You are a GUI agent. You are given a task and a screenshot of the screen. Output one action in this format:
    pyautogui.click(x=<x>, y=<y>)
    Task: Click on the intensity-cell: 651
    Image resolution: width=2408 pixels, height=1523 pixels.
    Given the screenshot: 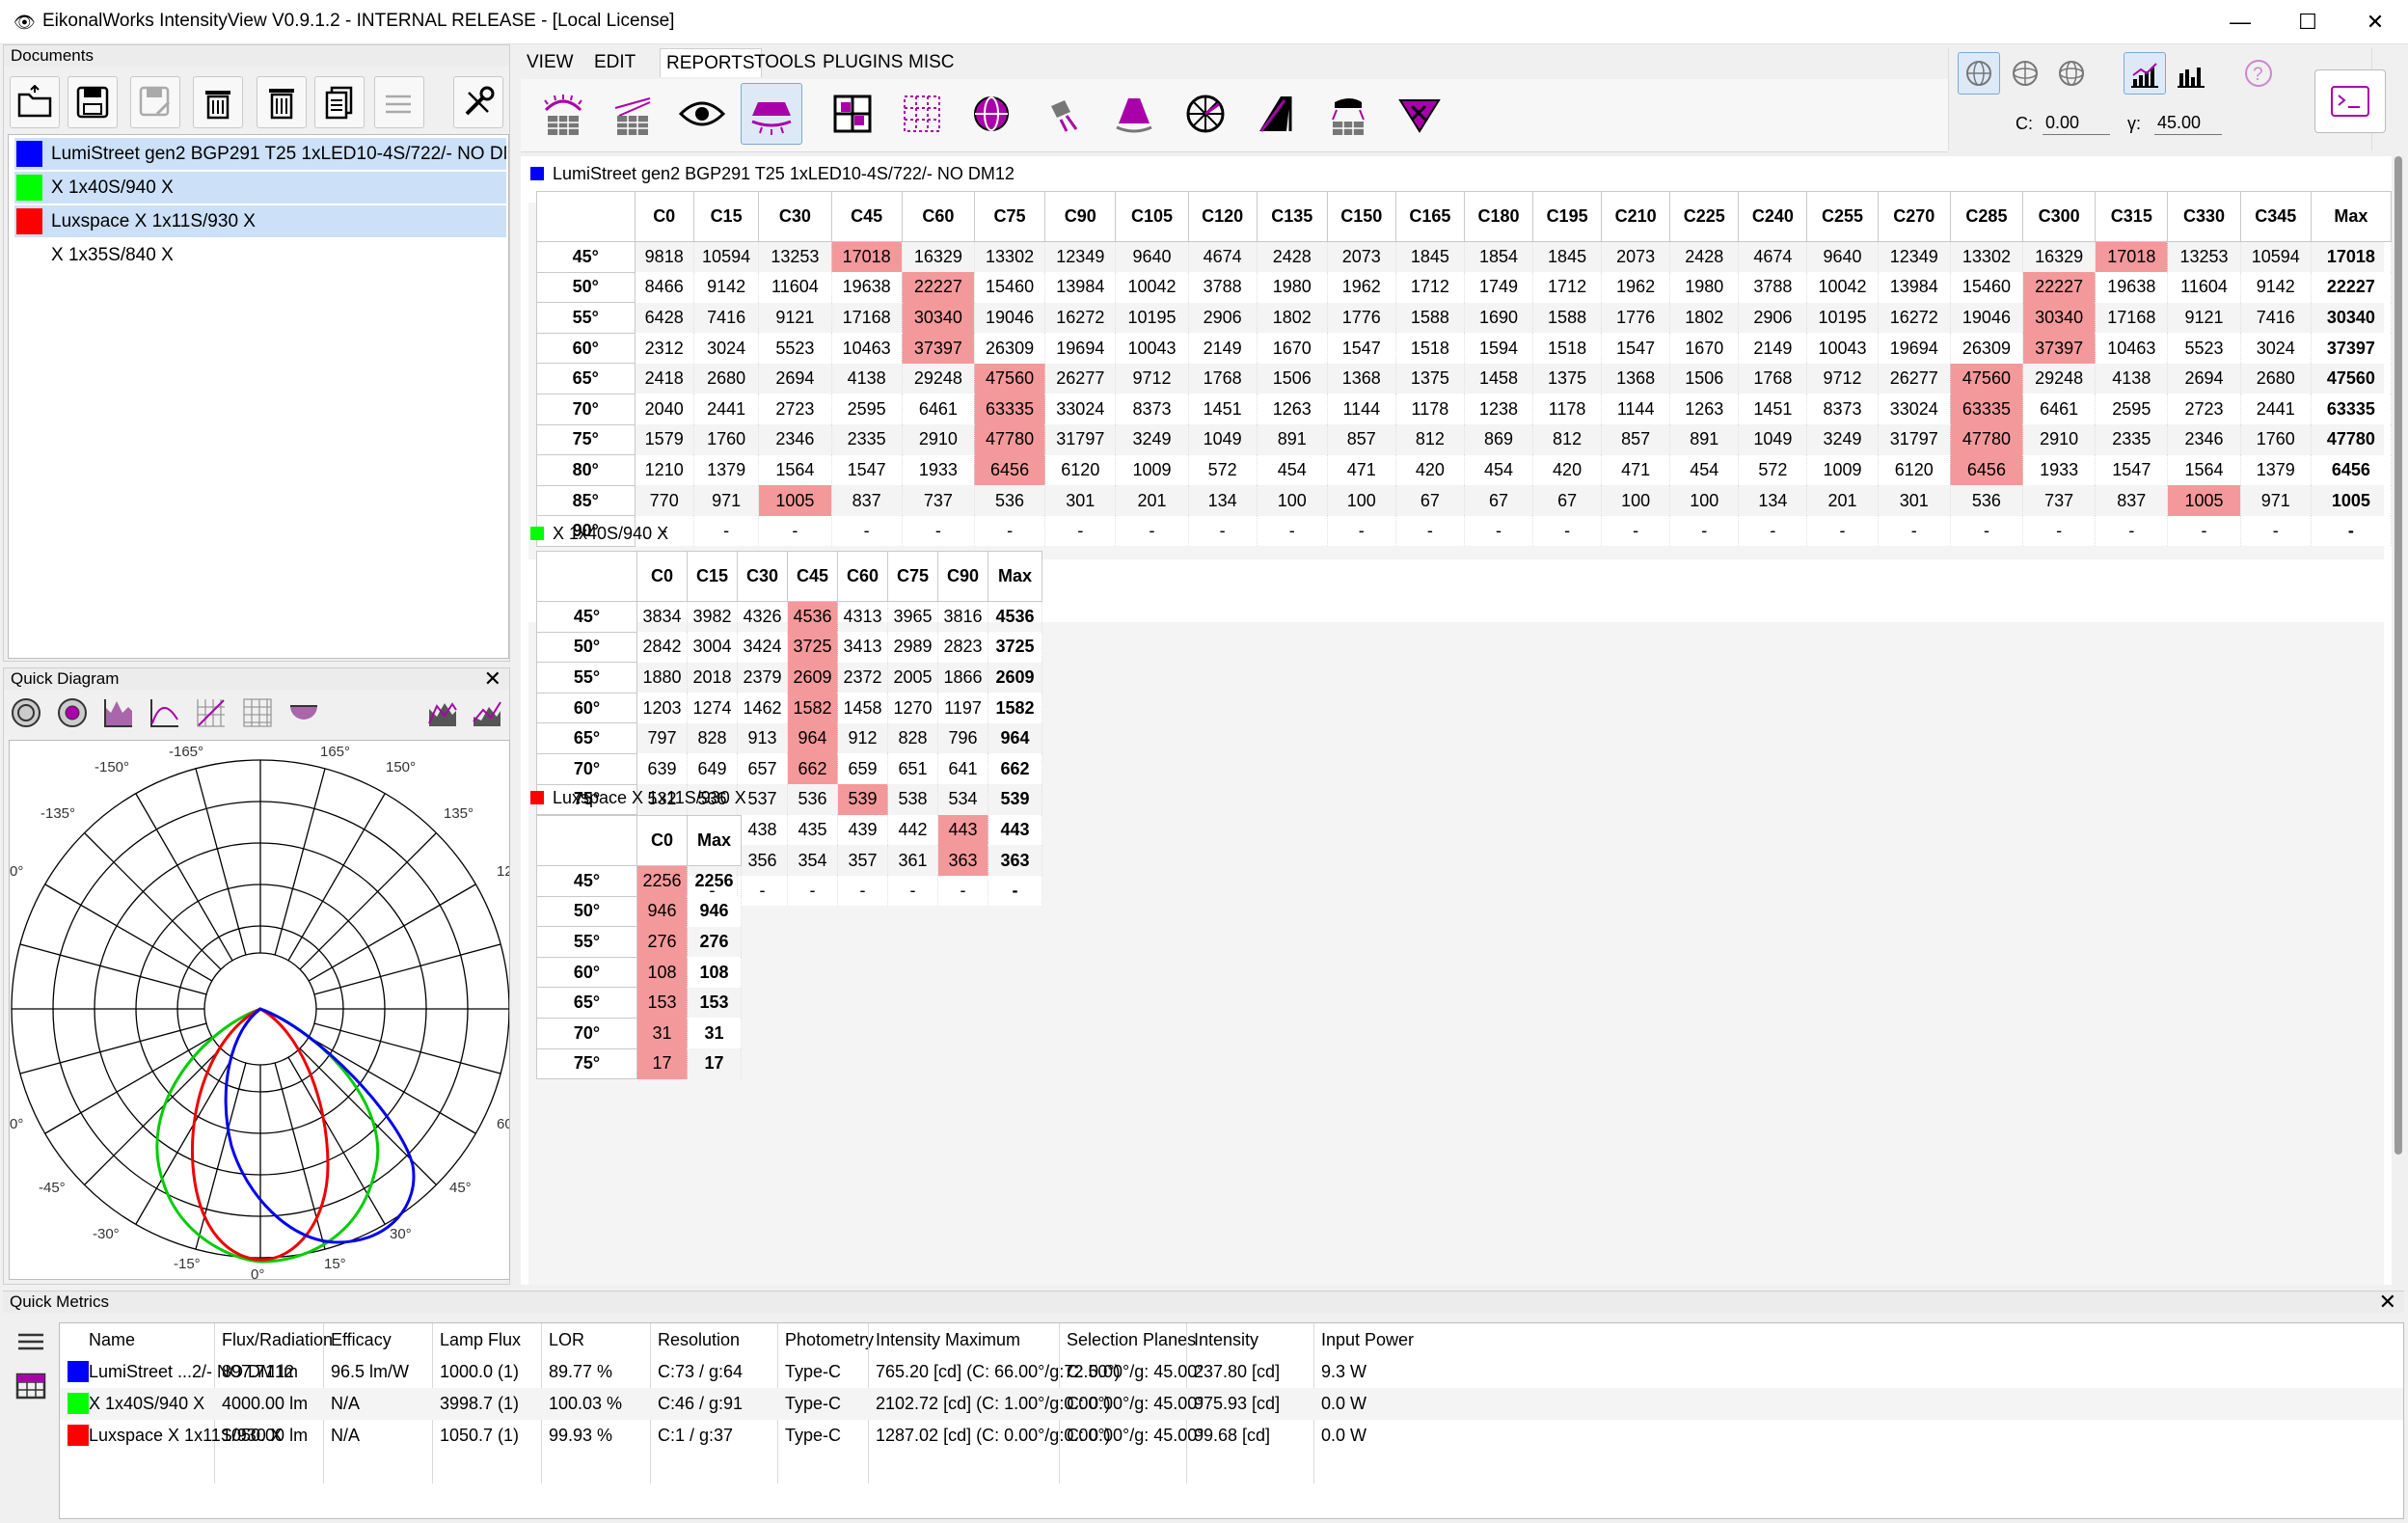 What is the action you would take?
    pyautogui.click(x=912, y=769)
    